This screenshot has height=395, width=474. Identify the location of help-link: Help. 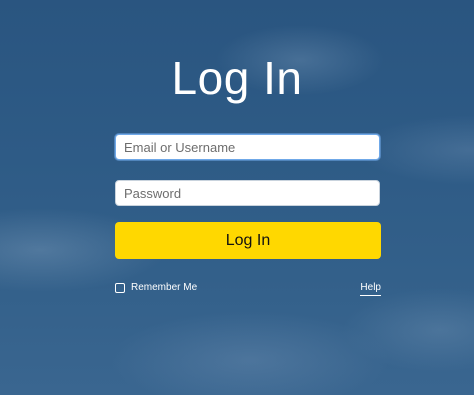
(370, 288).